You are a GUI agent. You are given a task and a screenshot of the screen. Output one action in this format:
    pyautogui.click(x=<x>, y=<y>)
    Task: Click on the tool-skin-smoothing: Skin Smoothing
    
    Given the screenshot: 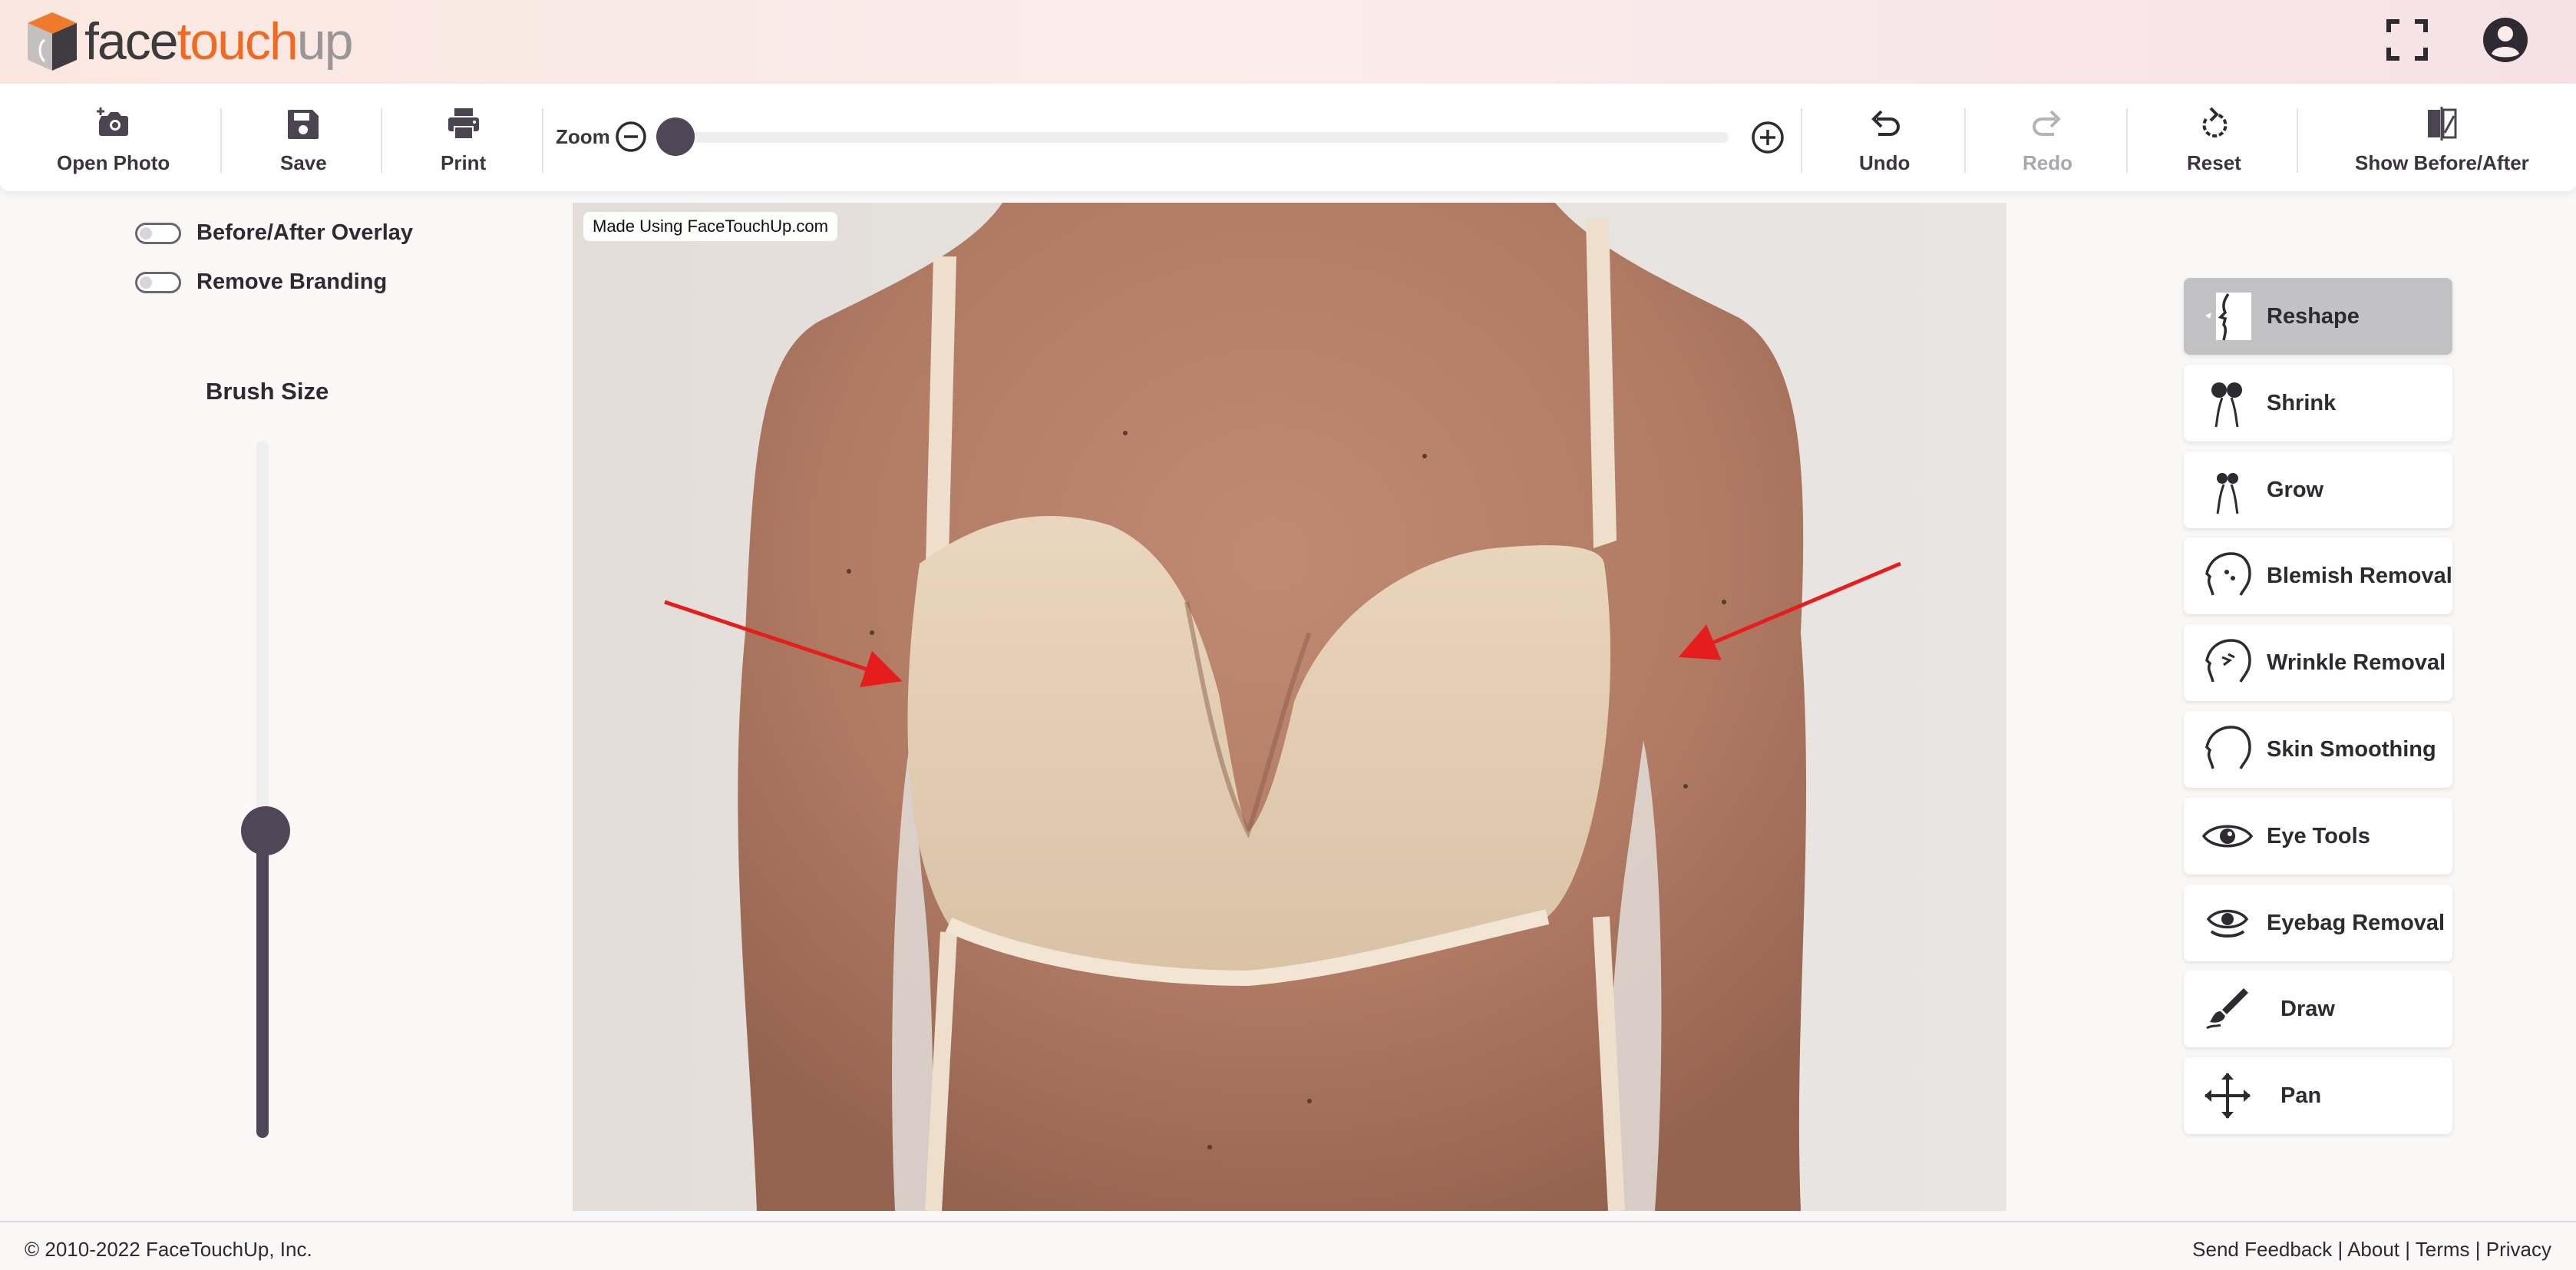 What is the action you would take?
    pyautogui.click(x=2318, y=749)
    